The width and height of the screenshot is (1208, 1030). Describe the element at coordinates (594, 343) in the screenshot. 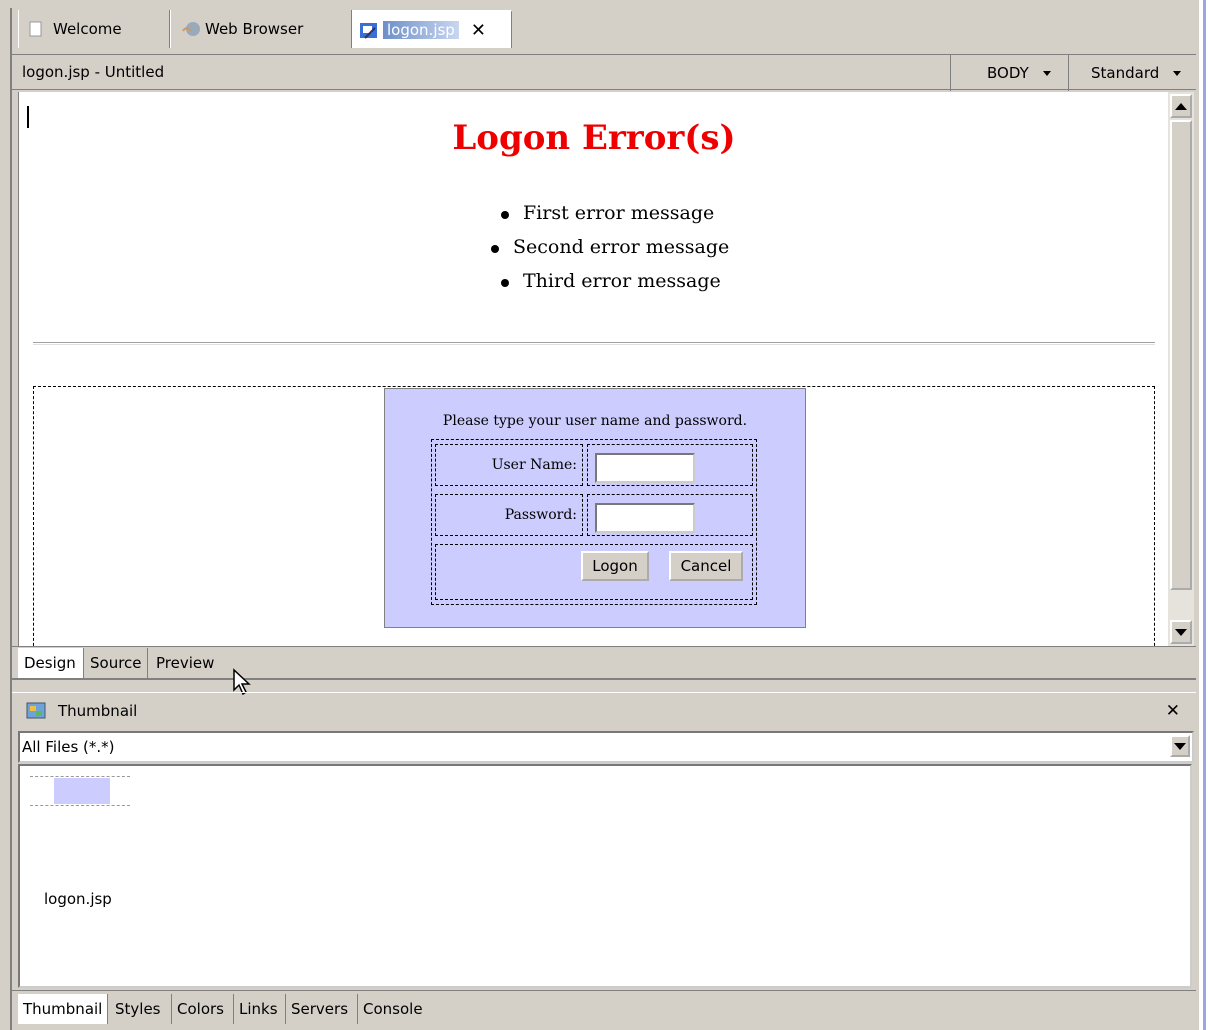

I see `horizontal-rule` at that location.